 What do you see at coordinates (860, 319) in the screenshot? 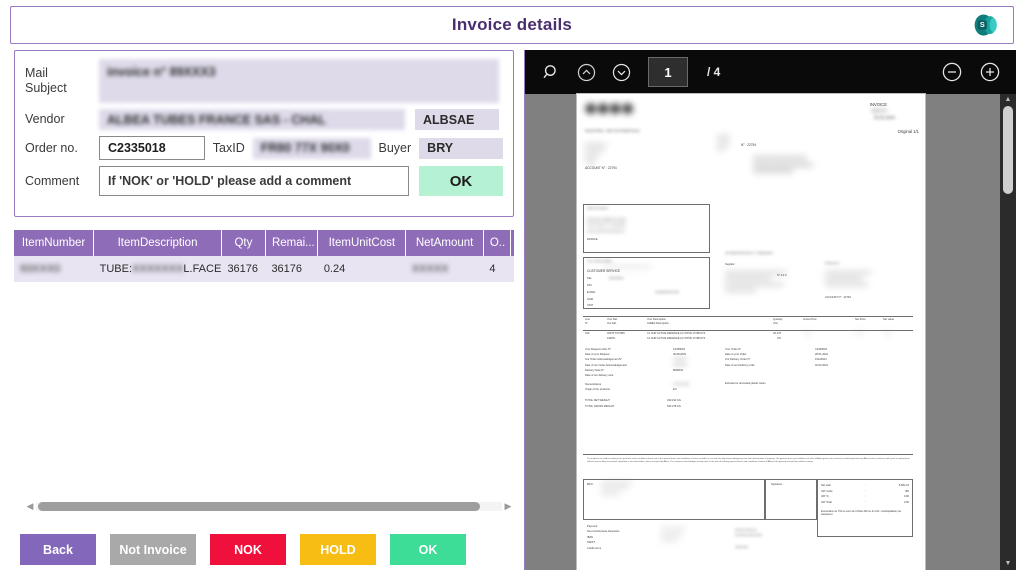
I see `pdf-th-net: Net Price` at bounding box center [860, 319].